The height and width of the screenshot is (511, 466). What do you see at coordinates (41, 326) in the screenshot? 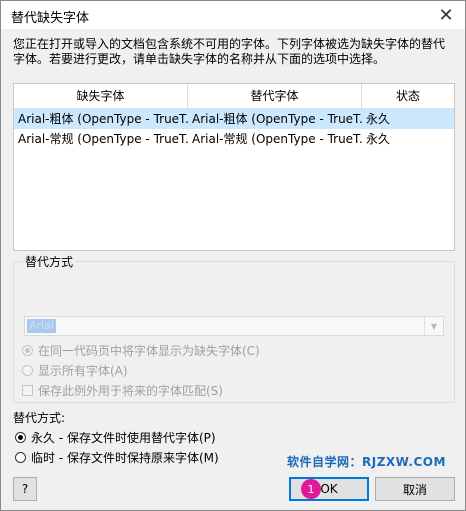
I see `font-select-value: Arial` at bounding box center [41, 326].